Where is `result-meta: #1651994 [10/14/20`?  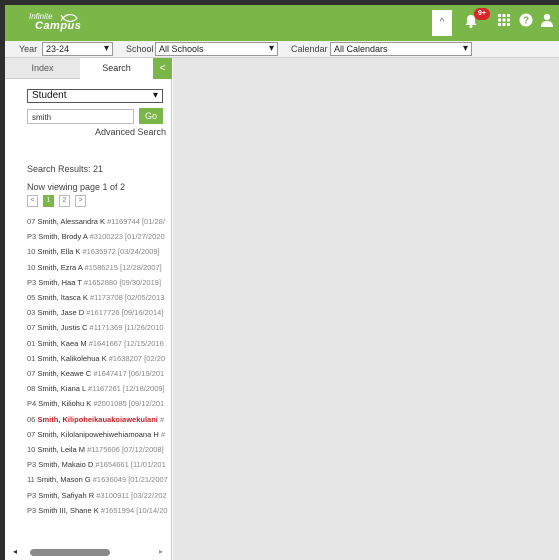
result-meta: #1651994 [10/14/20 is located at coordinates (134, 510).